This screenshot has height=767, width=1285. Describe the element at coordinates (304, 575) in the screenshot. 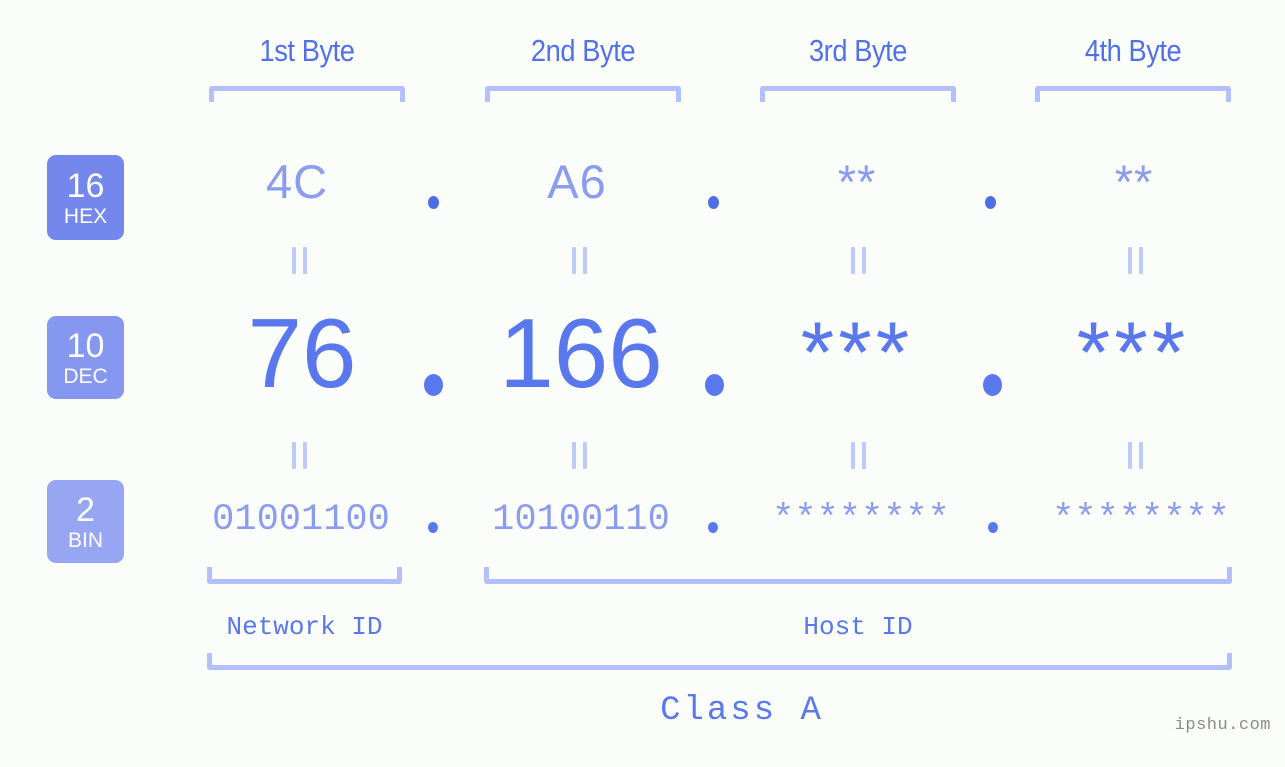

I see `network-id-bracket` at that location.